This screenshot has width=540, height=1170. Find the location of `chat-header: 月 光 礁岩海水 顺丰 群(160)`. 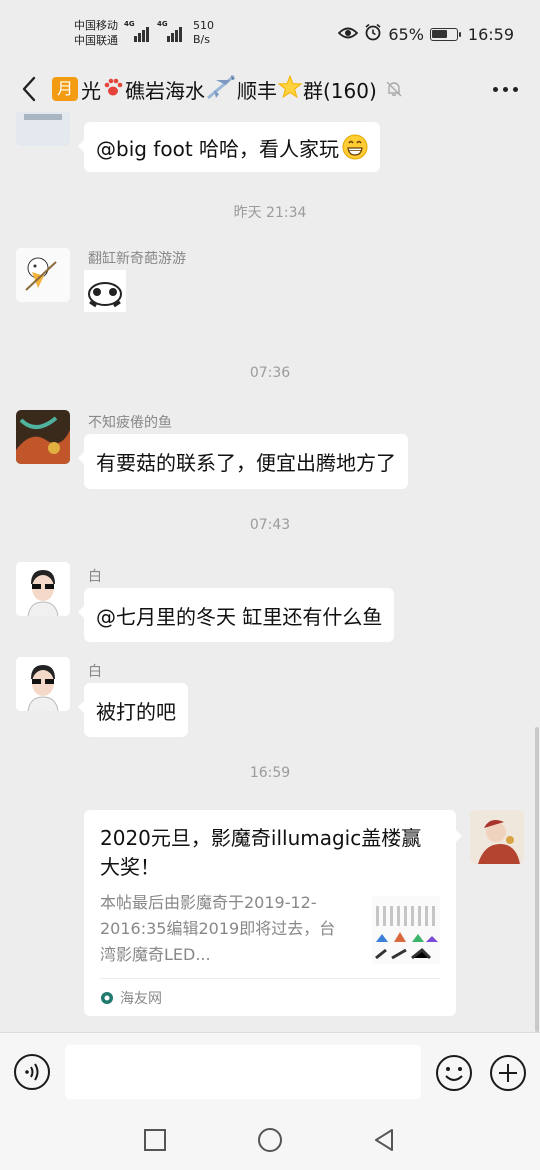

chat-header: 月 光 礁岩海水 顺丰 群(160) is located at coordinates (270, 89).